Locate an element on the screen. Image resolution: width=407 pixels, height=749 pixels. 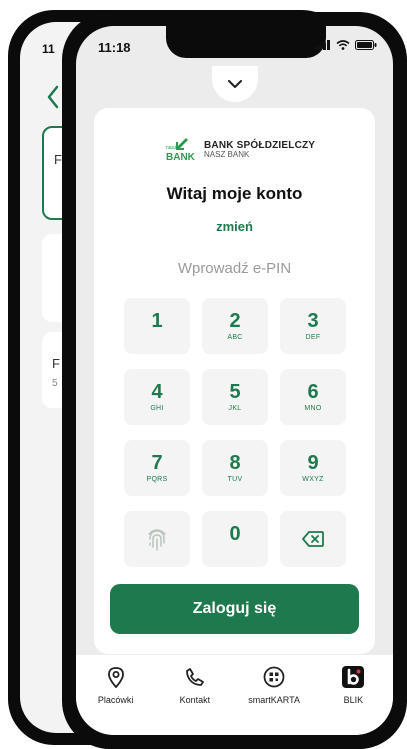
fingerprint-icon is located at coordinates (157, 540).